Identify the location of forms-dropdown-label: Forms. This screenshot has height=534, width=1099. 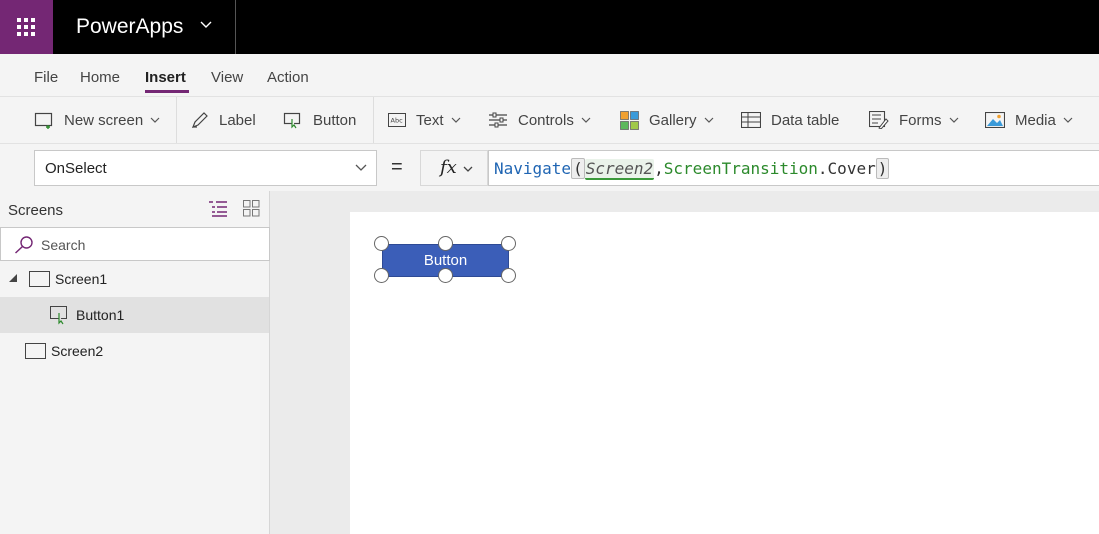
(920, 120).